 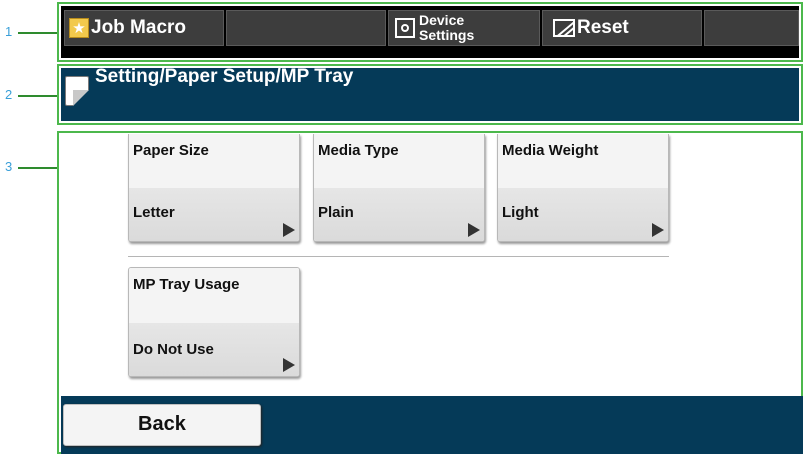 What do you see at coordinates (9, 31) in the screenshot?
I see `callout-1: 1` at bounding box center [9, 31].